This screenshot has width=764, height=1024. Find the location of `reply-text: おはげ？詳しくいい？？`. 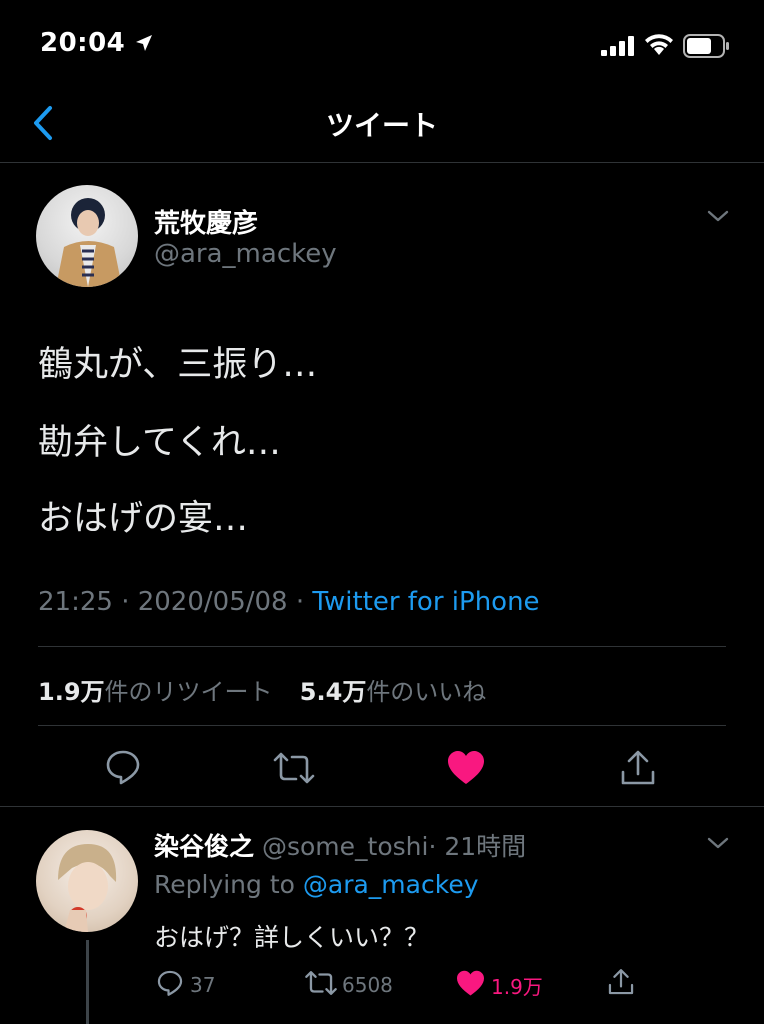

reply-text: おはげ？詳しくいい？？ is located at coordinates (292, 937).